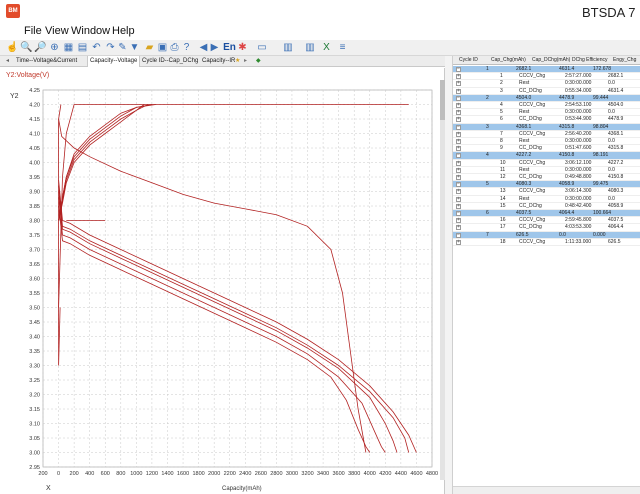 The width and height of the screenshot is (640, 494). Describe the element at coordinates (546, 163) in the screenshot. I see `step-row: +10 CCCV_Chg 3:06:12.100 4227.2` at that location.